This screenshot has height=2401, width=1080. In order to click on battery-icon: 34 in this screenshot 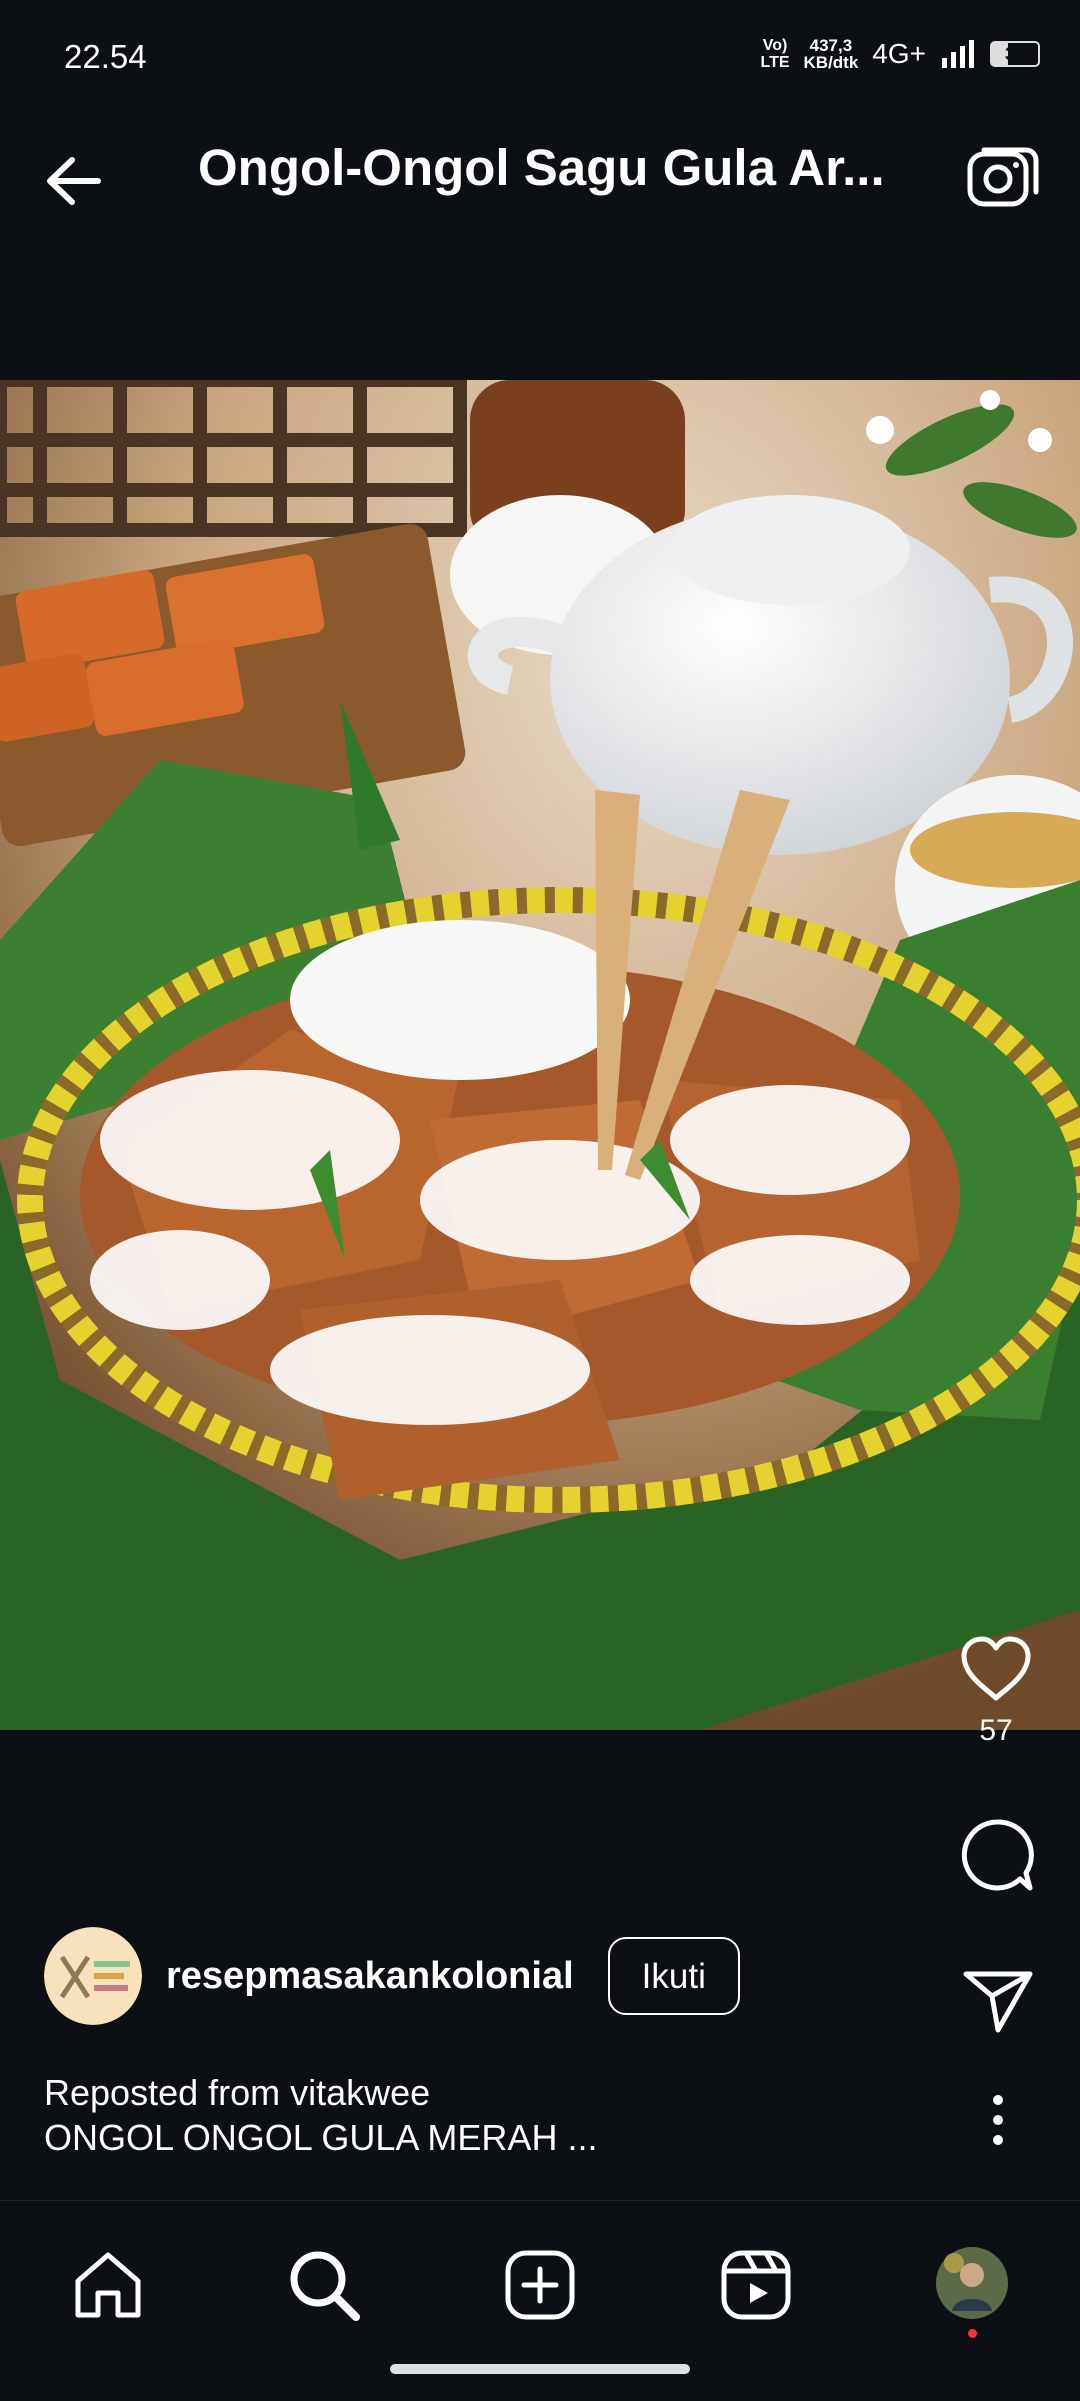, I will do `click(1015, 54)`.